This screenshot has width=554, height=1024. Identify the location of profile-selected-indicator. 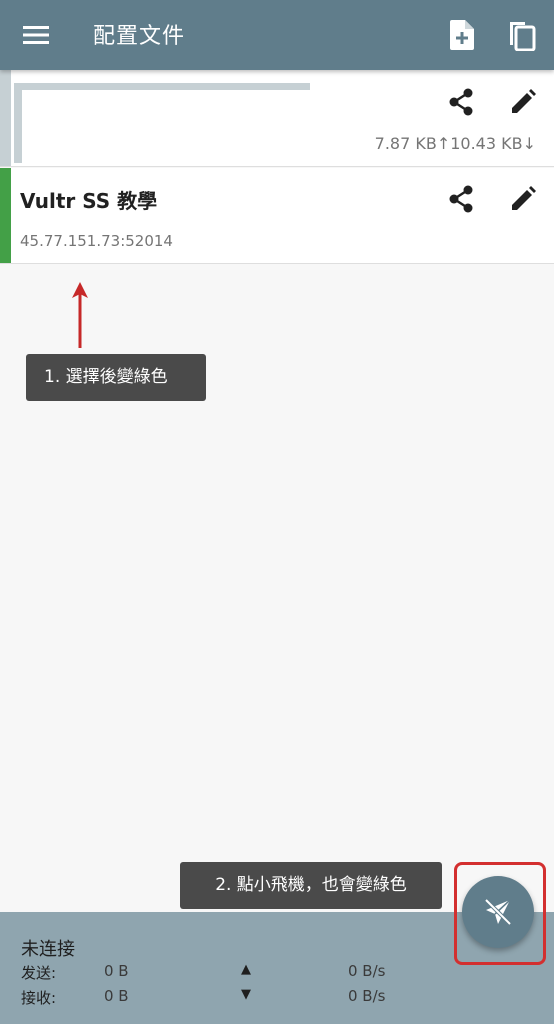
(5, 215).